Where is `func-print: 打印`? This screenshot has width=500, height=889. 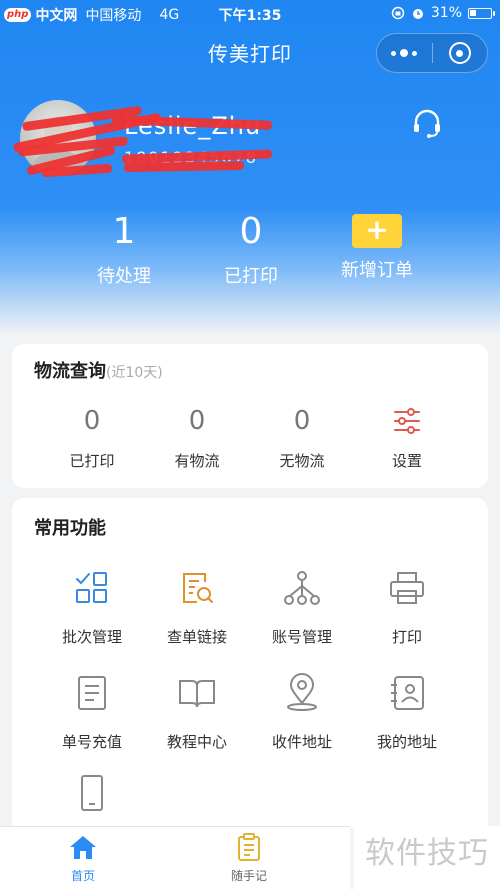
func-print: 打印 is located at coordinates (407, 607).